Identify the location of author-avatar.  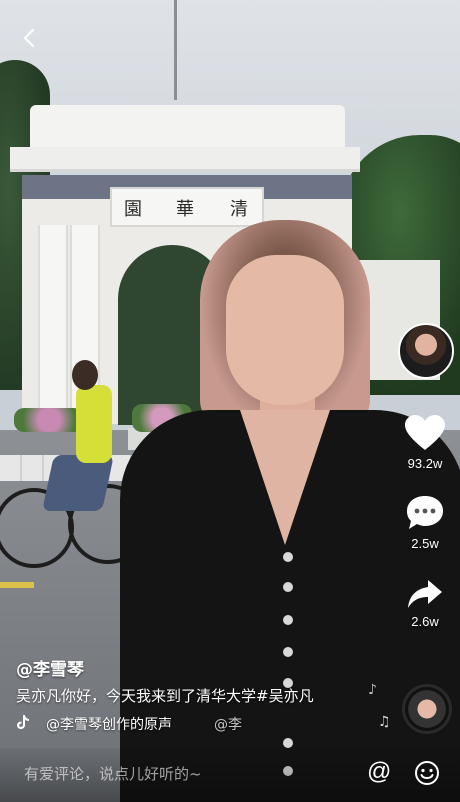
(426, 351).